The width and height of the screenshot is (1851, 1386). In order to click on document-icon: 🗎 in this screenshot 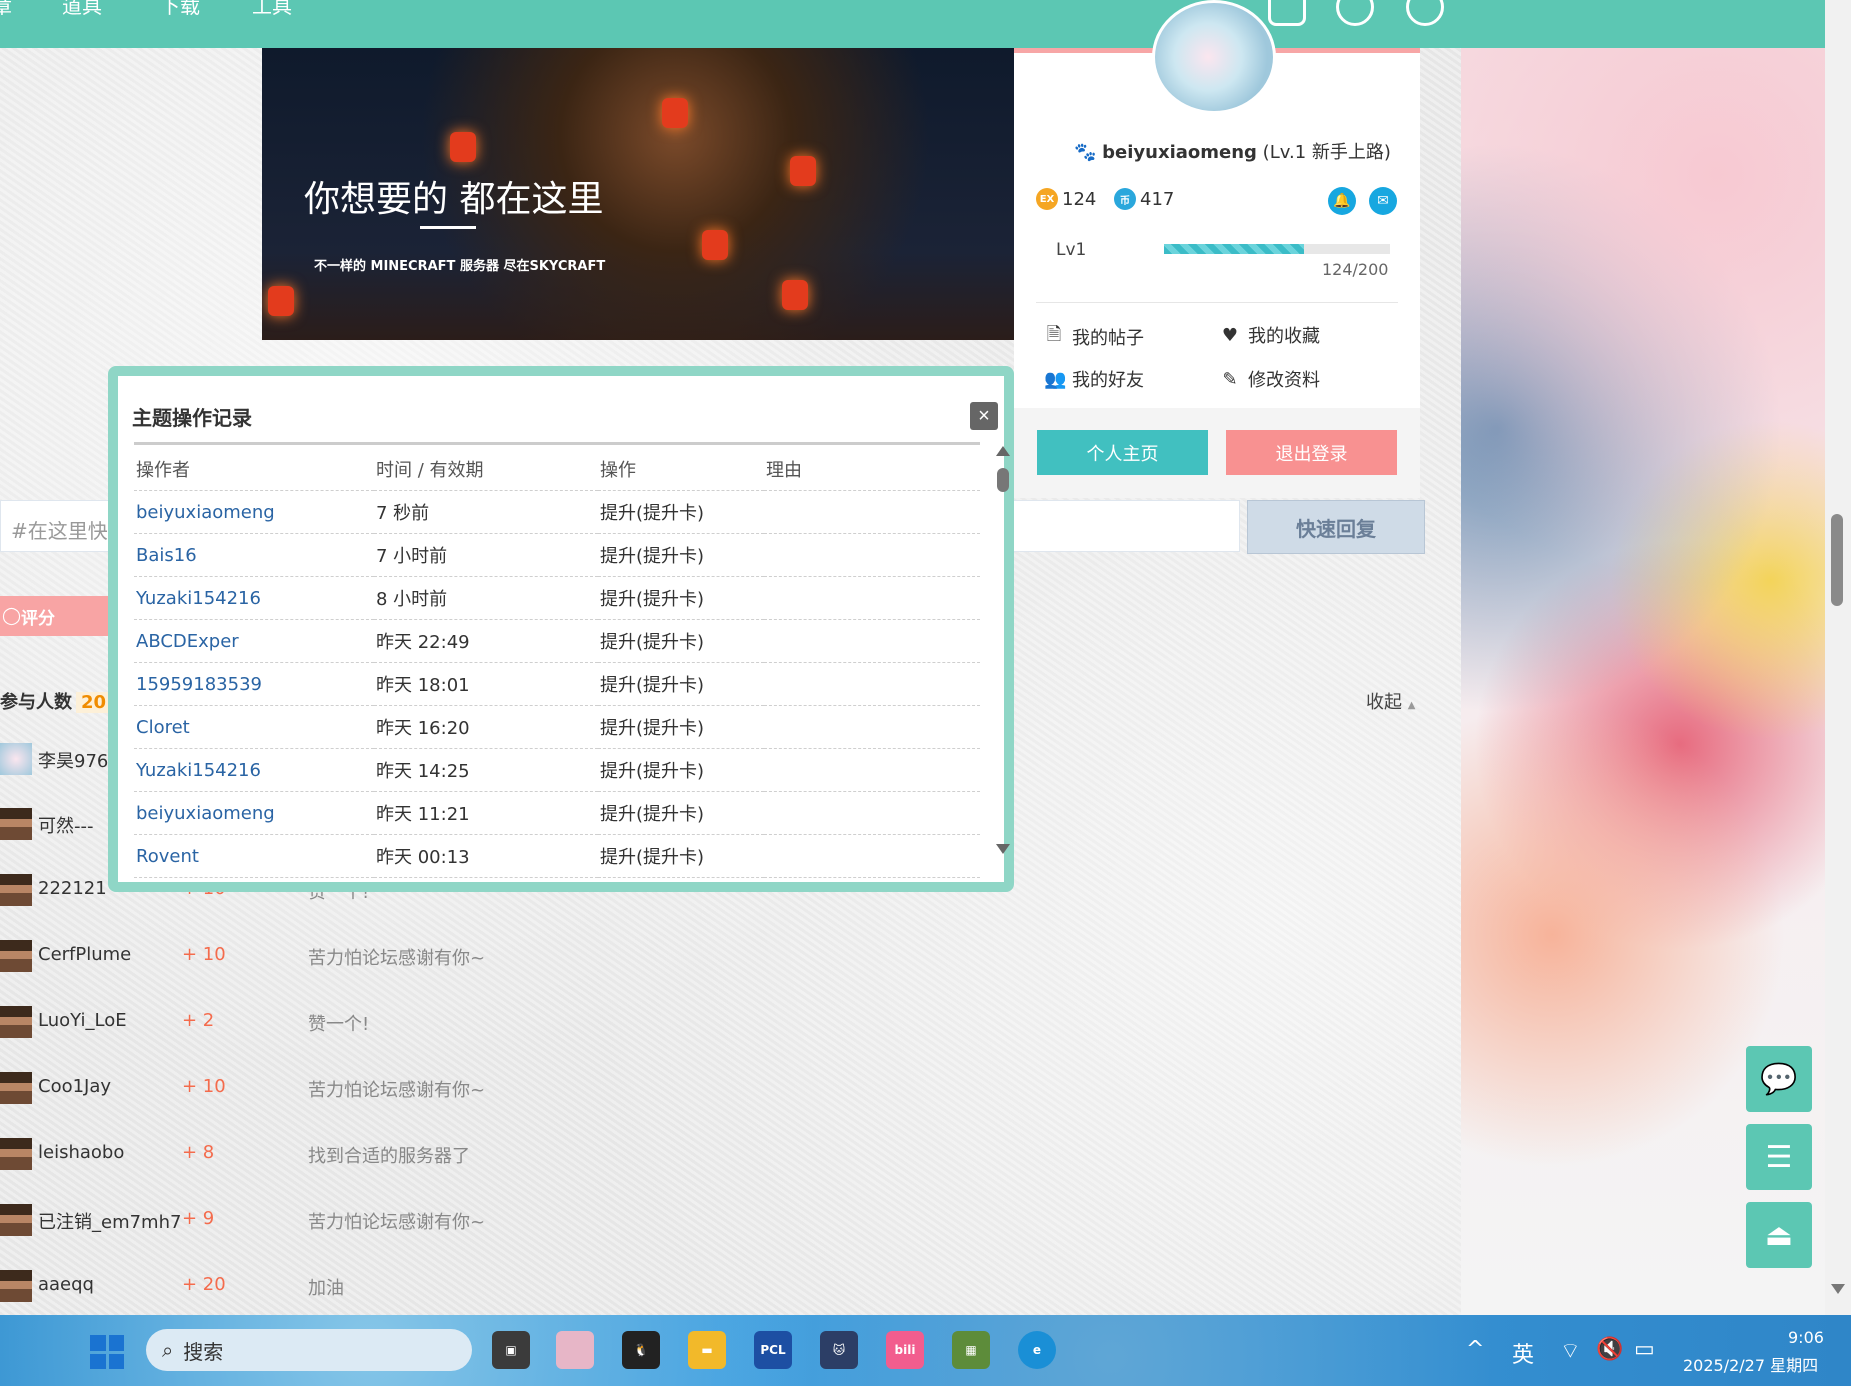, I will do `click(1054, 334)`.